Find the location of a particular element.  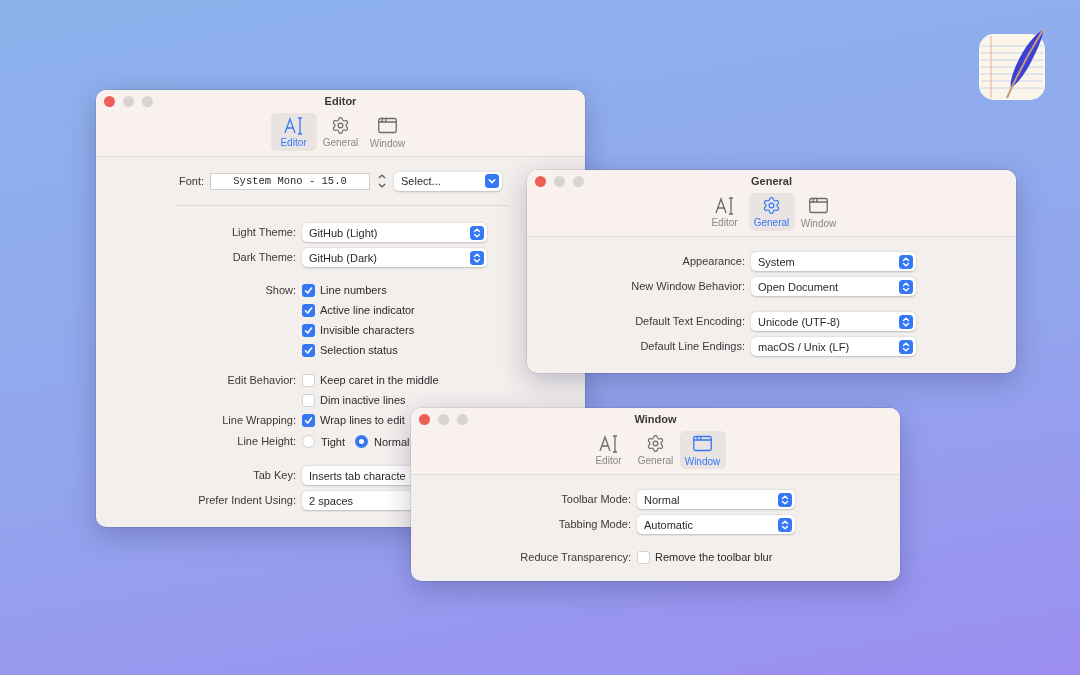

window-title: Editor is located at coordinates (340, 101).